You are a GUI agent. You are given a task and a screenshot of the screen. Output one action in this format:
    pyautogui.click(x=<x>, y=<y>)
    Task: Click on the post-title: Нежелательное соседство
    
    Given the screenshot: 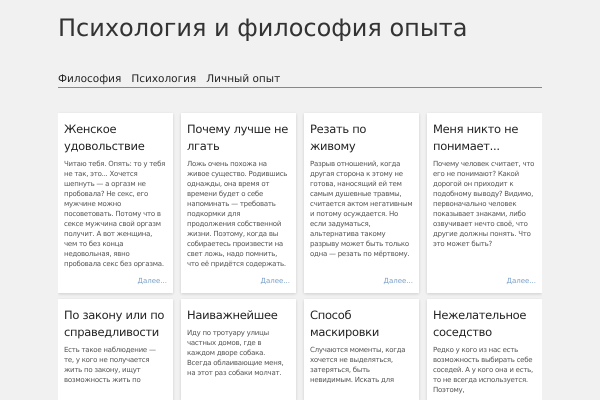 What is the action you would take?
    pyautogui.click(x=484, y=324)
    